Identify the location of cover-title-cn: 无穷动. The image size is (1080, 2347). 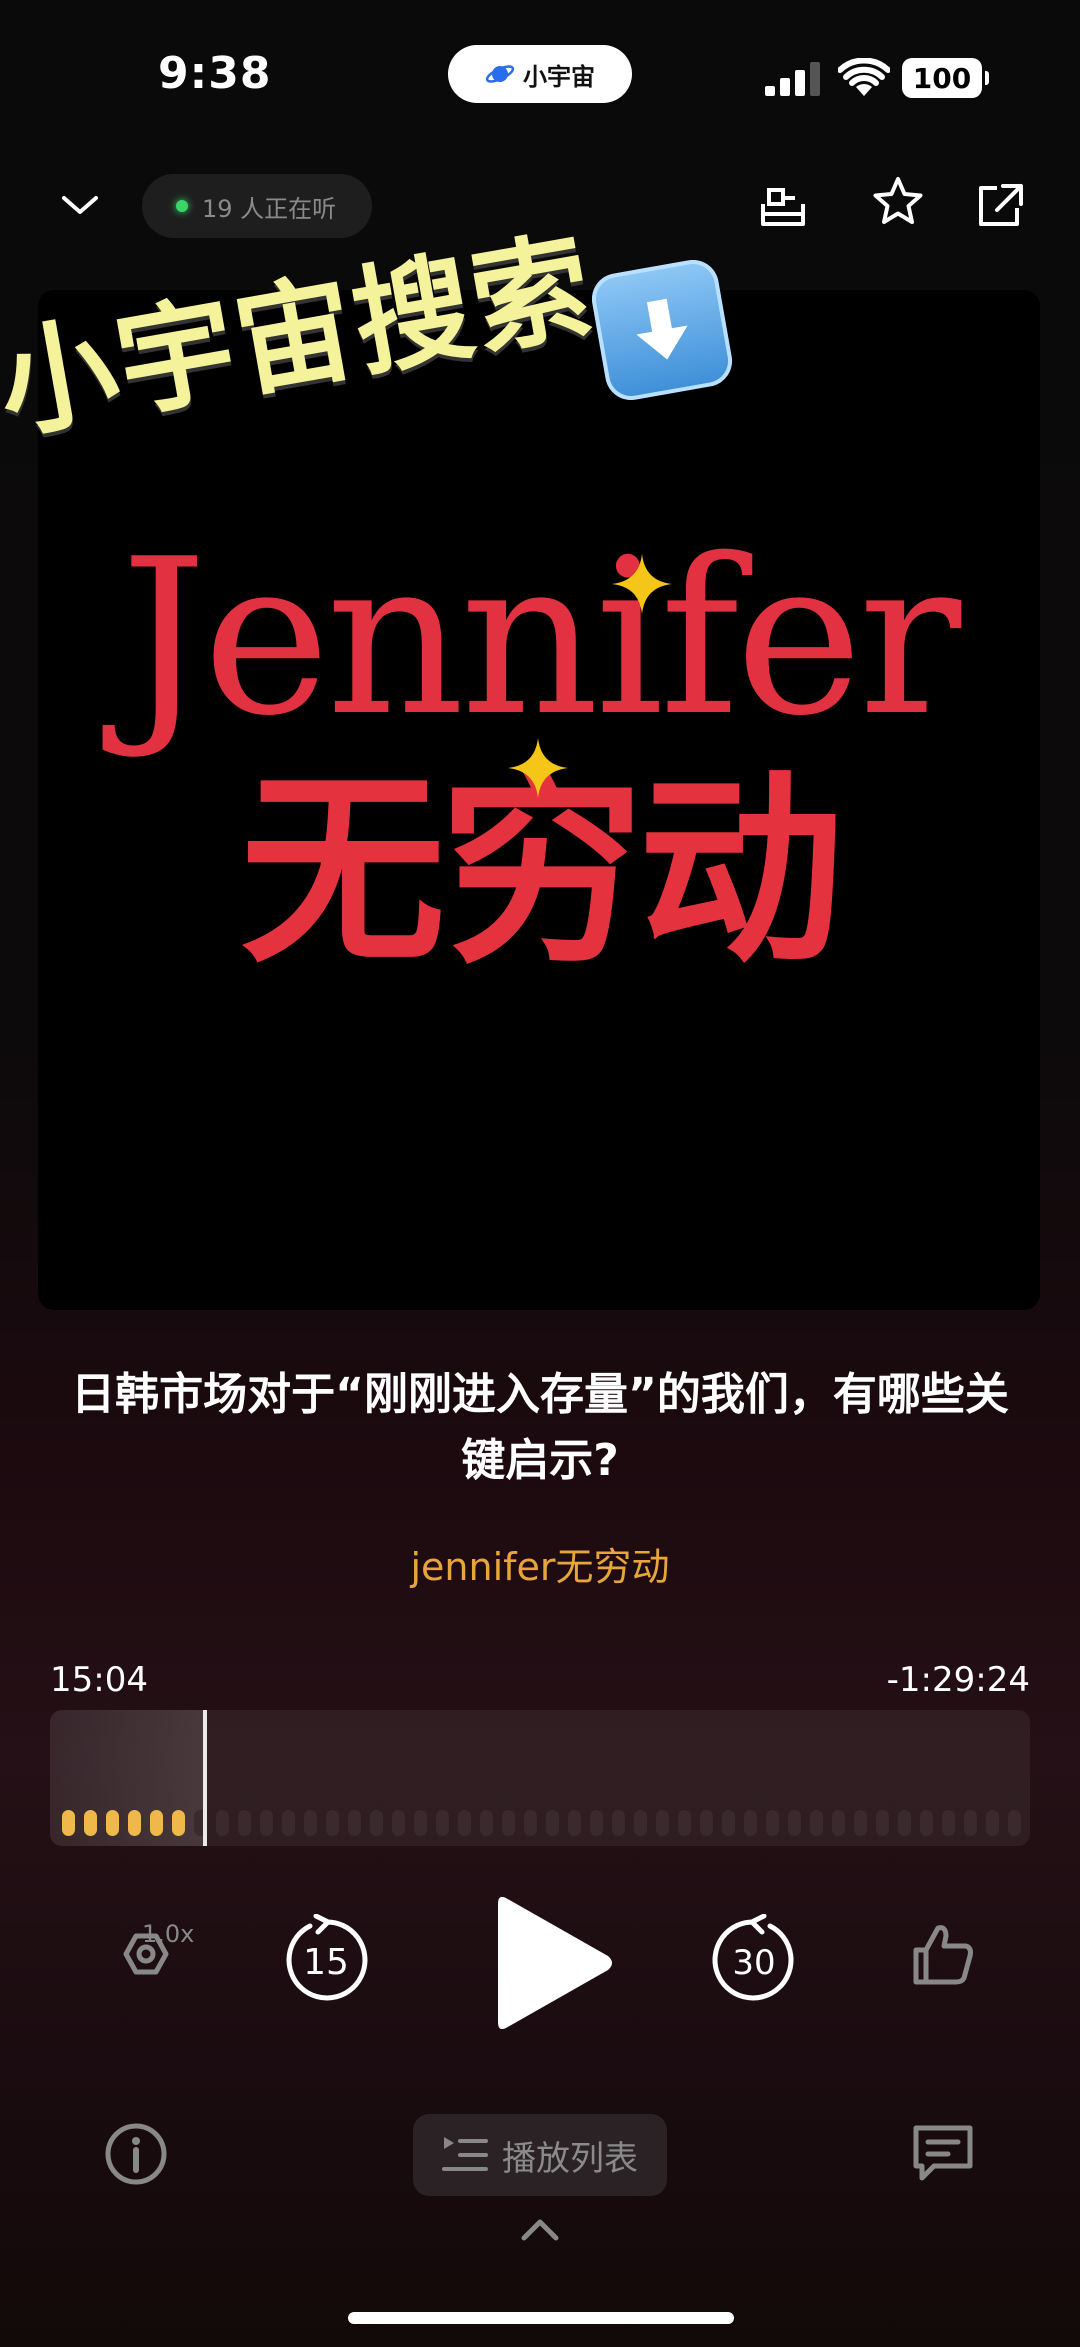
(542, 872).